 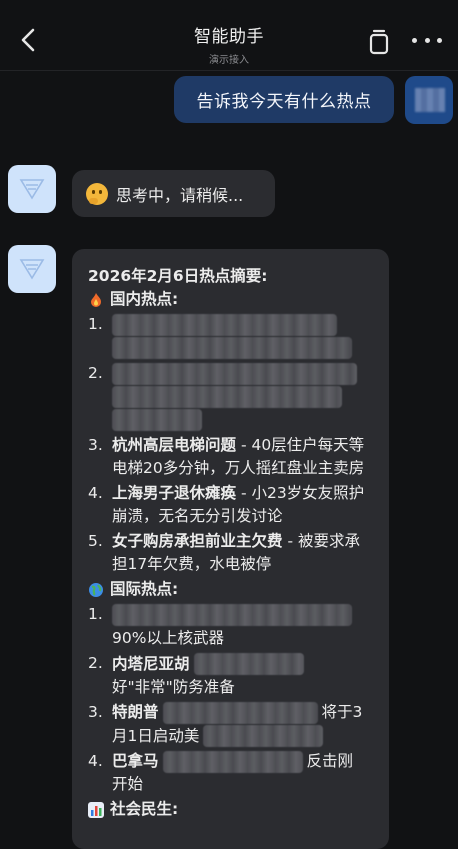 What do you see at coordinates (230, 553) in the screenshot?
I see `list-item: 5. 女子购房承担前业主欠费 - 被要求承担17年欠费，水电被停` at bounding box center [230, 553].